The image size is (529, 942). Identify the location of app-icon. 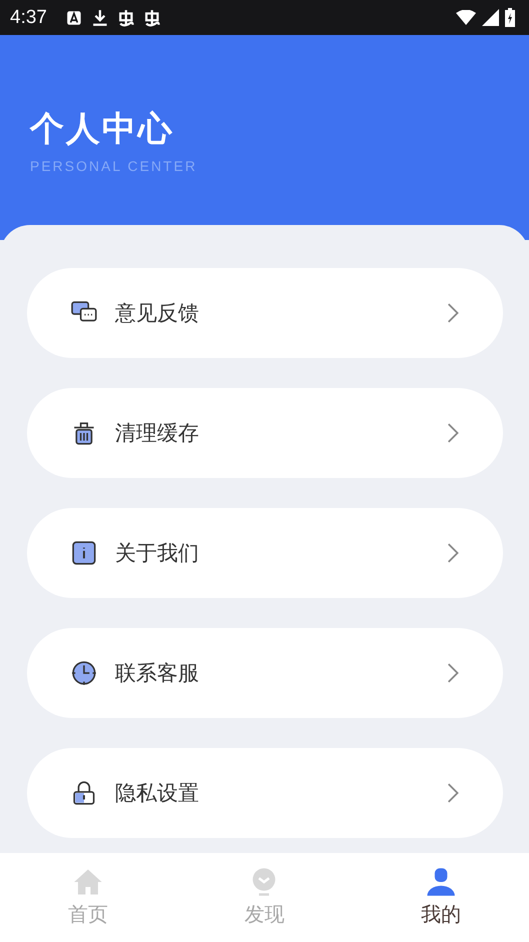
(73, 17).